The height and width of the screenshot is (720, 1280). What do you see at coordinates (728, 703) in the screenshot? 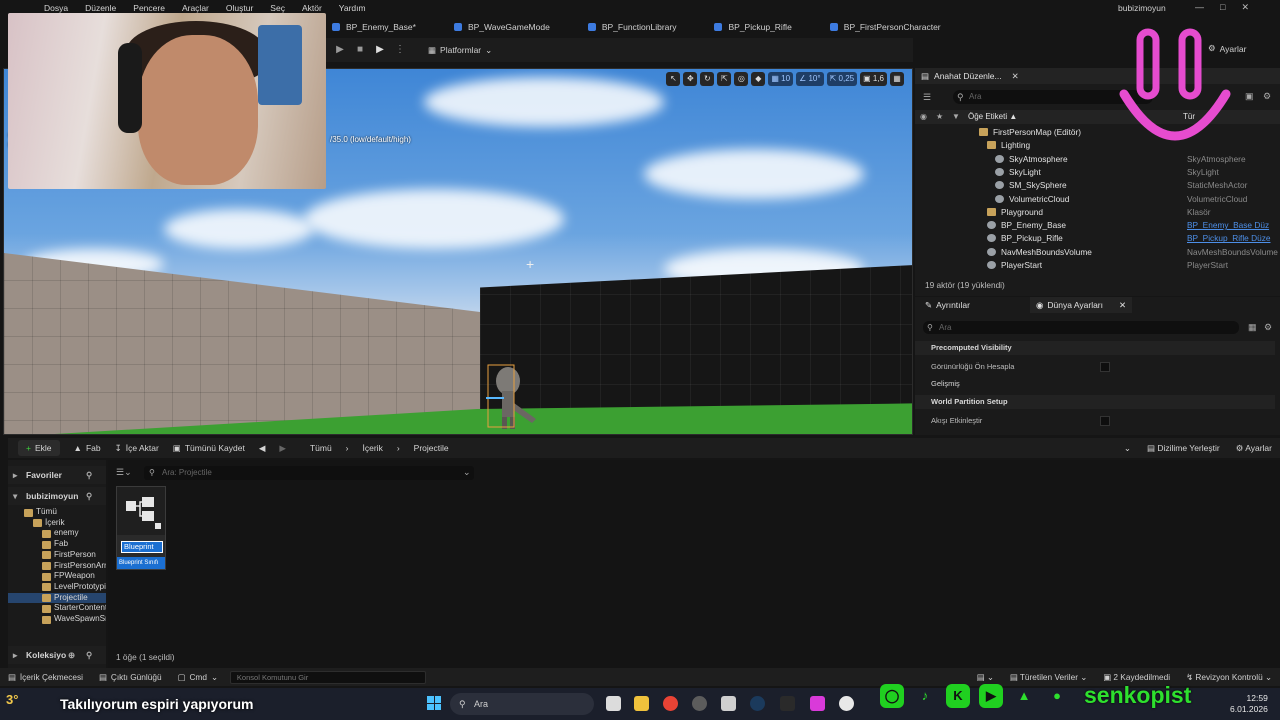
I see `store-icon` at bounding box center [728, 703].